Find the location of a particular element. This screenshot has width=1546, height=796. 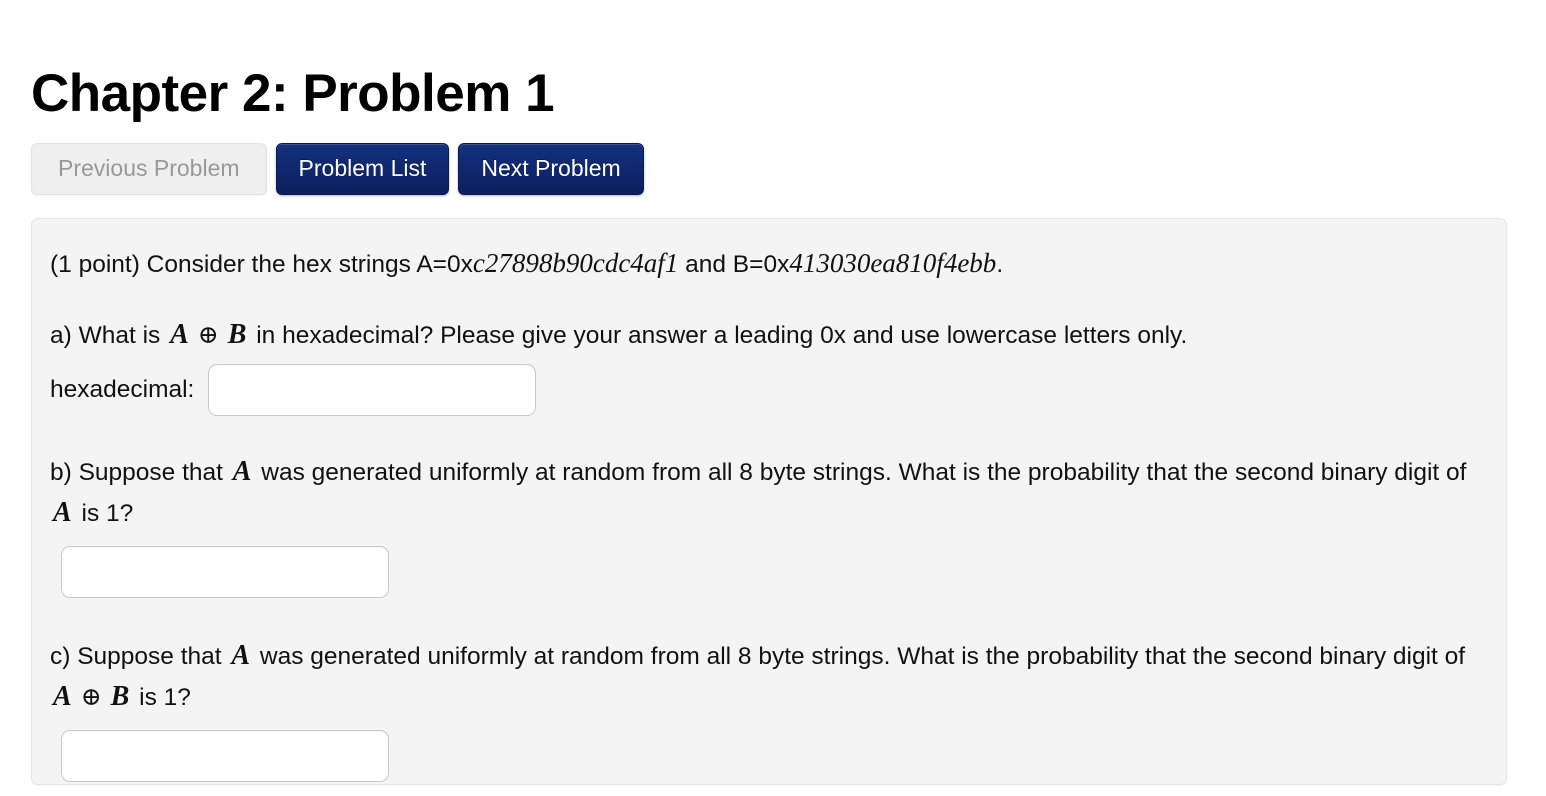

part-c-variable-b: B is located at coordinates (120, 696).